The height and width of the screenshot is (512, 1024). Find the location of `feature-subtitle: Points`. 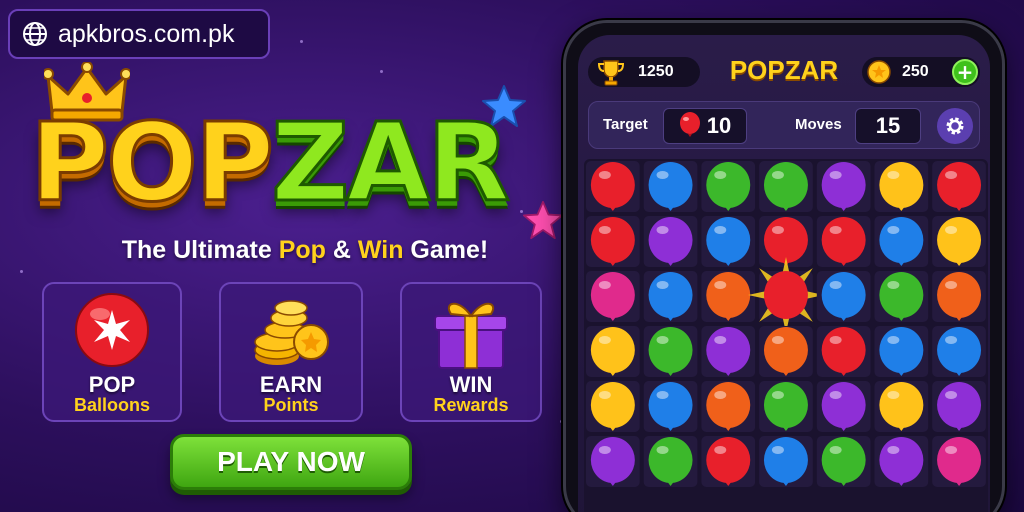

feature-subtitle: Points is located at coordinates (291, 405).